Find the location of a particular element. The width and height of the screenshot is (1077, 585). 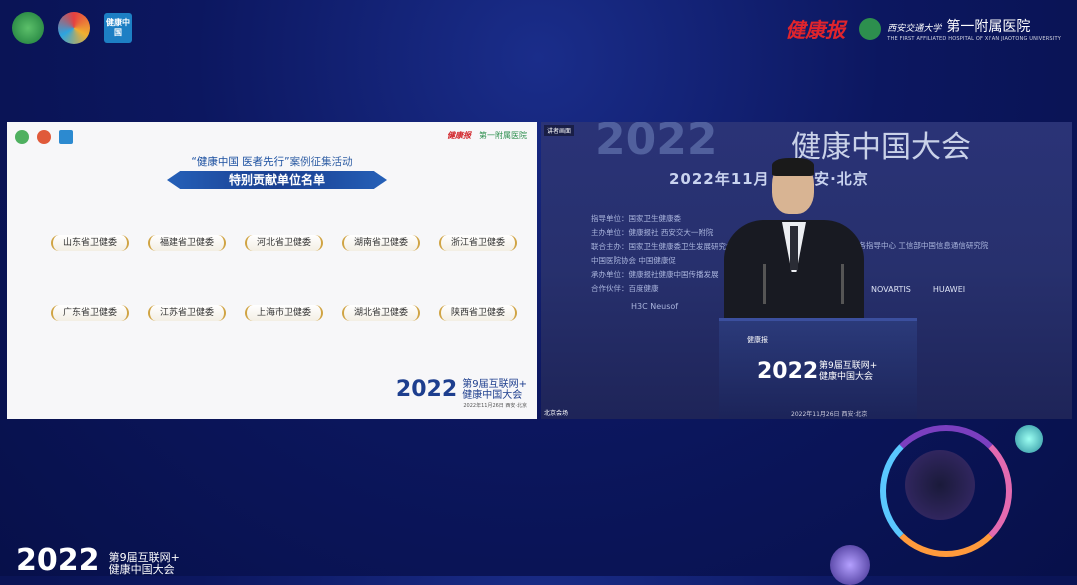

brand-huawei: HUAWEI is located at coordinates (949, 289).